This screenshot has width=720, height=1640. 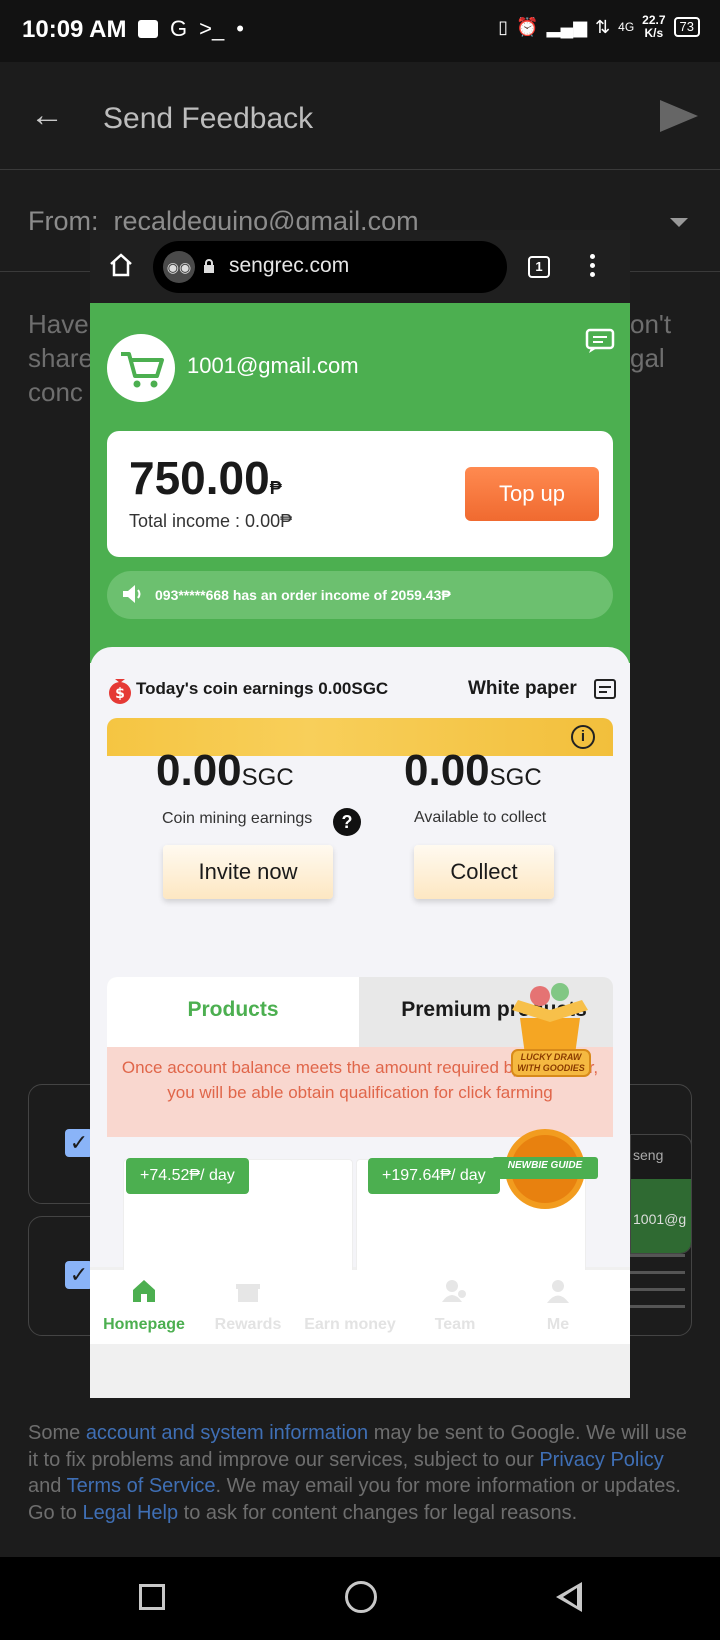 What do you see at coordinates (447, 770) in the screenshot?
I see `available-number: 0.00` at bounding box center [447, 770].